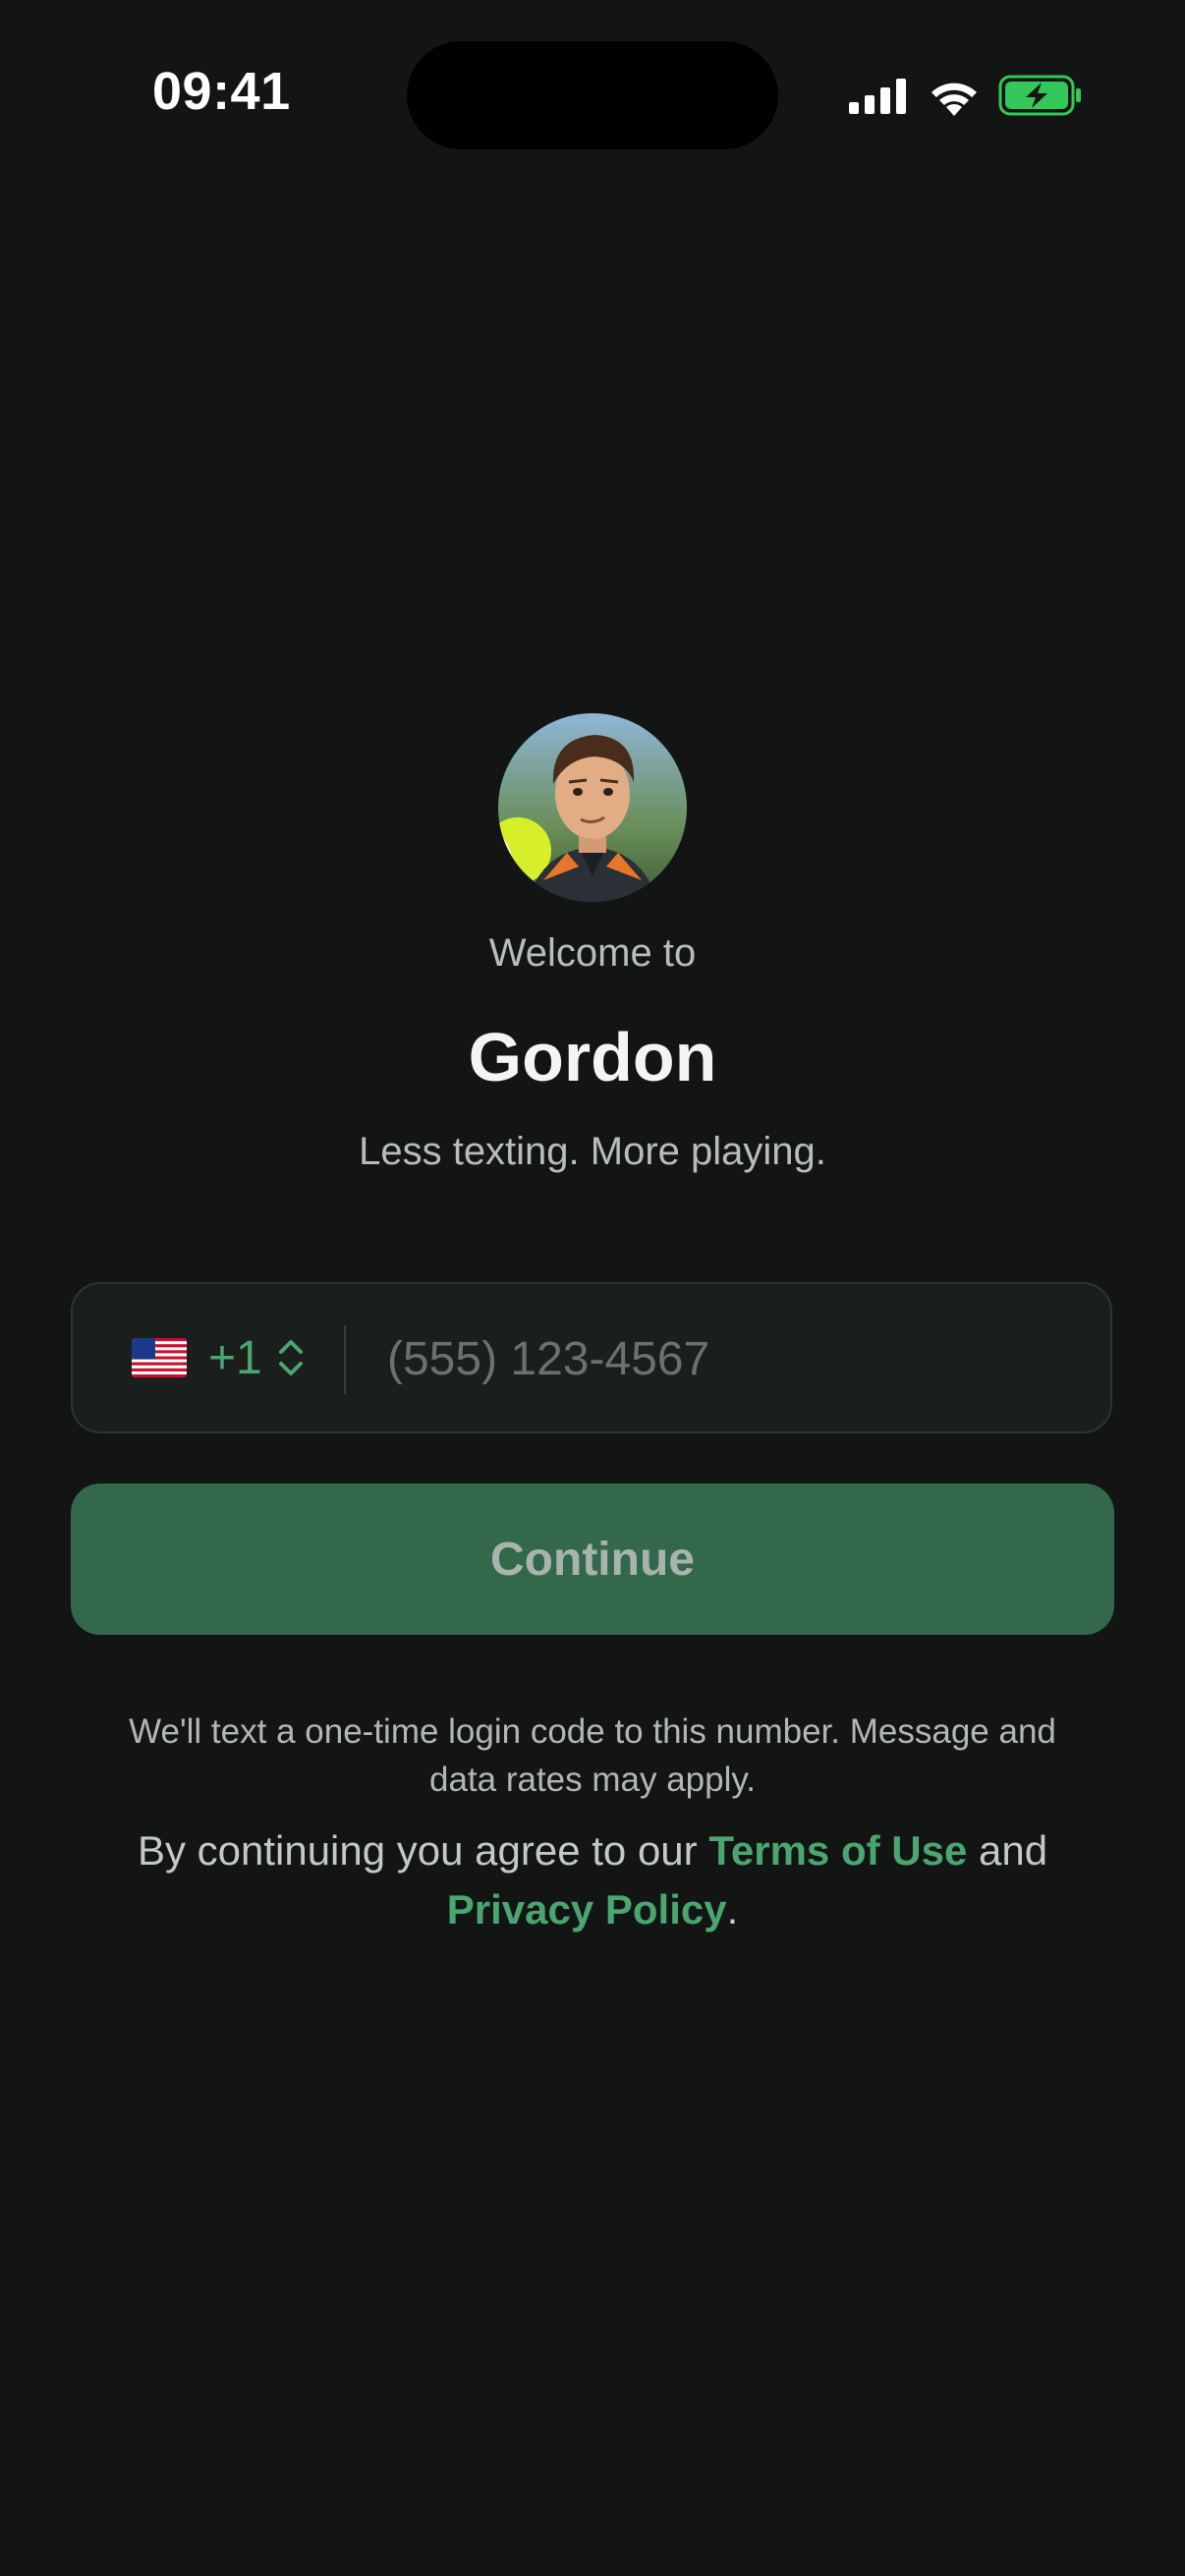 The image size is (1185, 2576). I want to click on legal-prefix: By continuing you agree to our, so click(423, 1850).